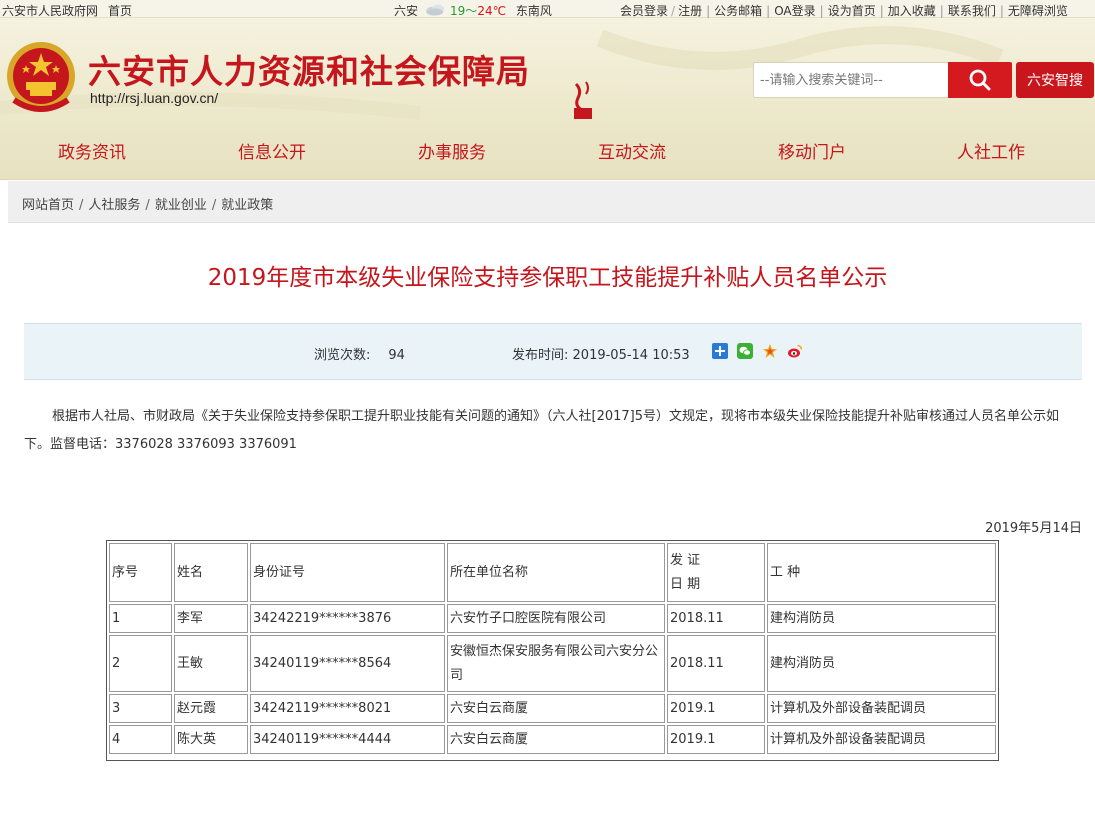  What do you see at coordinates (881, 572) in the screenshot?
I see `header-job: 工 种` at bounding box center [881, 572].